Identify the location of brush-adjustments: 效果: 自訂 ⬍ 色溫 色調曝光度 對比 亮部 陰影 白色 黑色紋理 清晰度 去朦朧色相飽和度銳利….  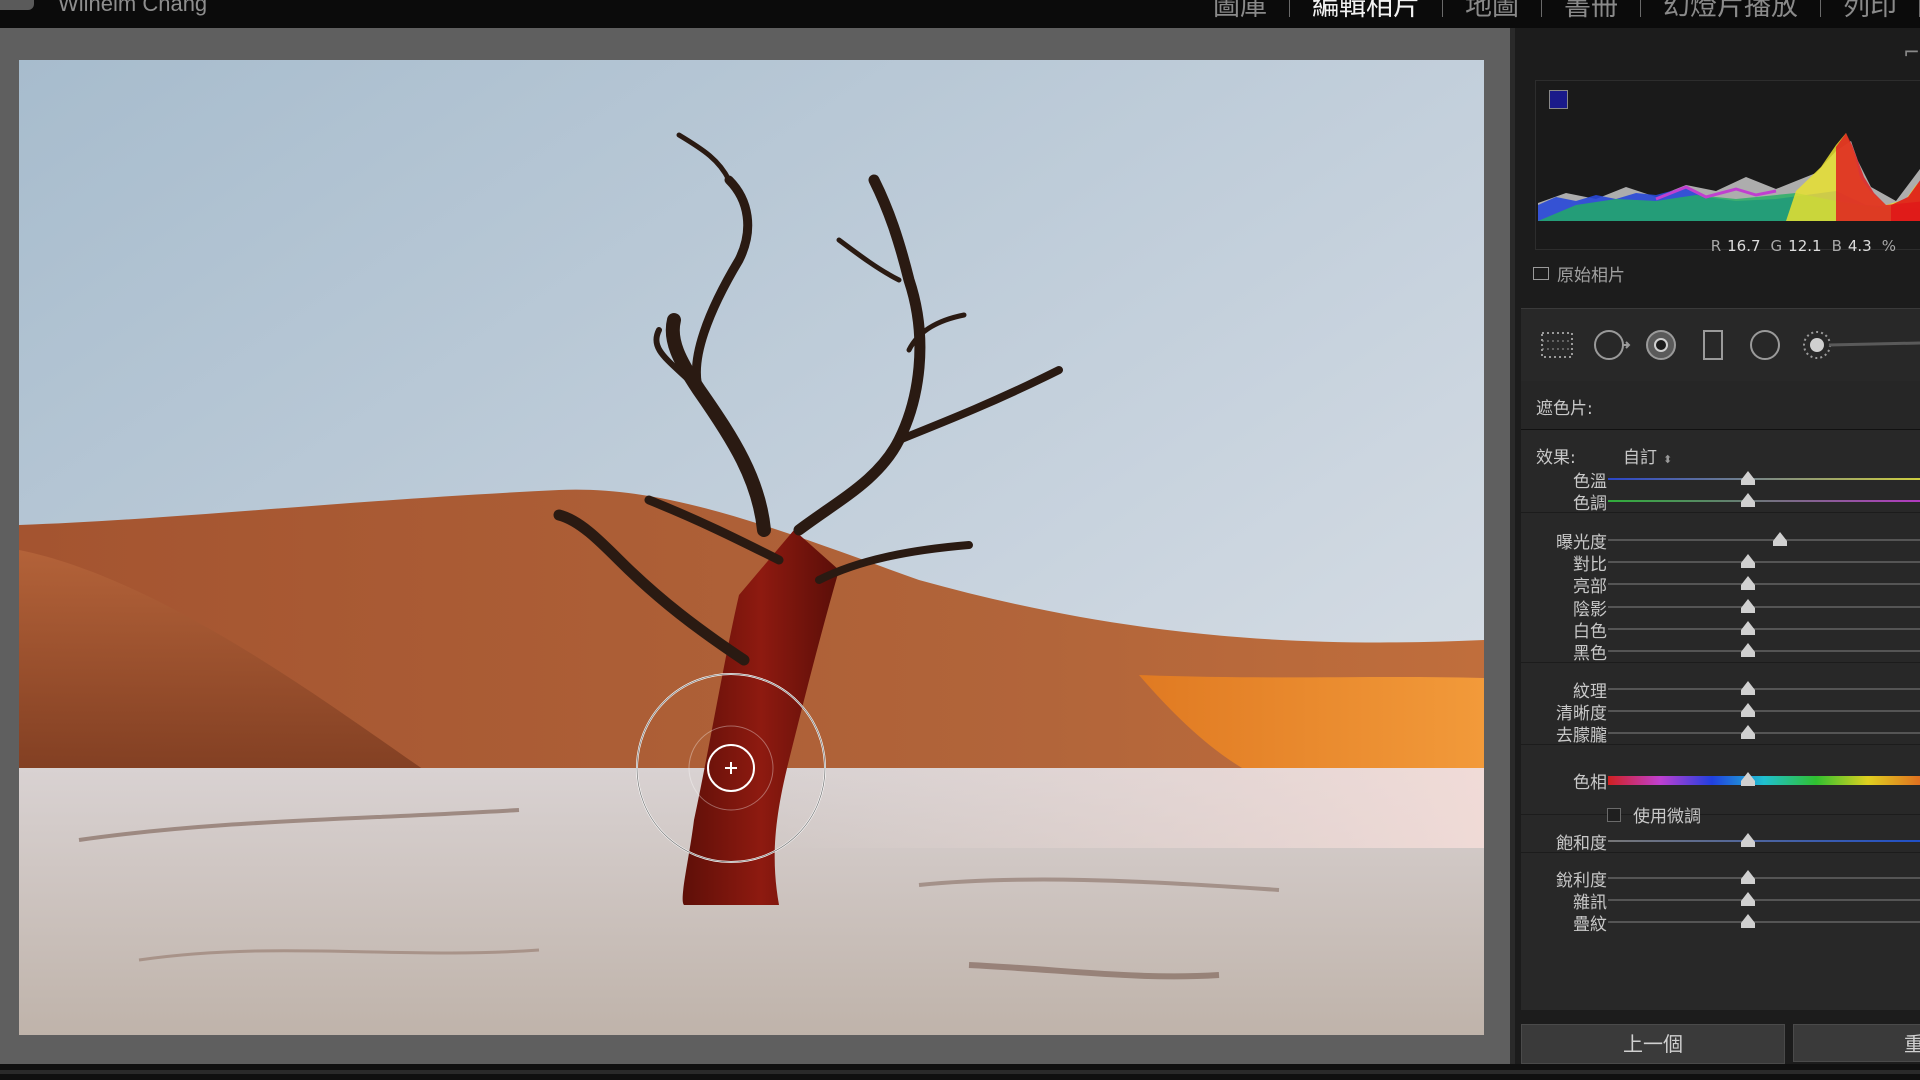
(1720, 720).